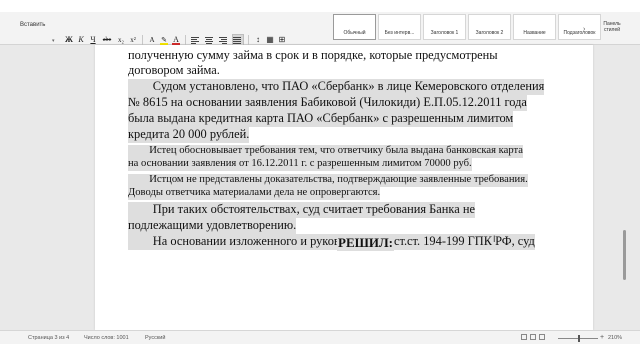 This screenshot has height=360, width=640. What do you see at coordinates (107, 40) in the screenshot?
I see `strikethrough-button: abc` at bounding box center [107, 40].